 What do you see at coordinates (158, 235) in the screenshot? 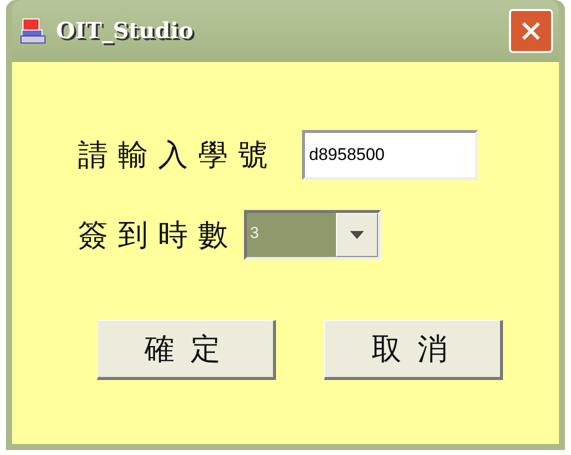
I see `field-label: 簽到時數` at bounding box center [158, 235].